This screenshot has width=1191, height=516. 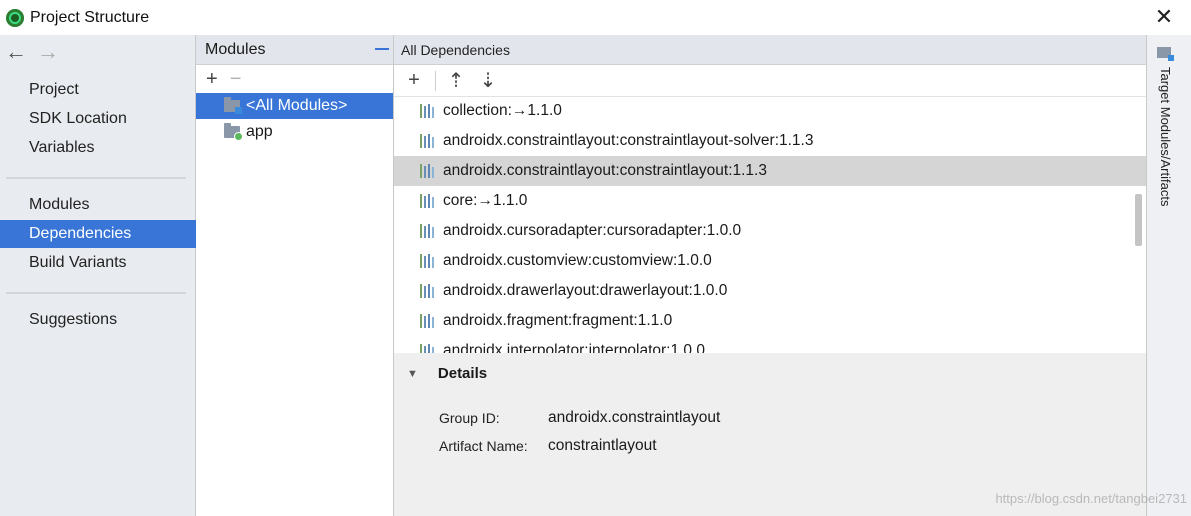 What do you see at coordinates (294, 50) in the screenshot?
I see `modules-header: Modules` at bounding box center [294, 50].